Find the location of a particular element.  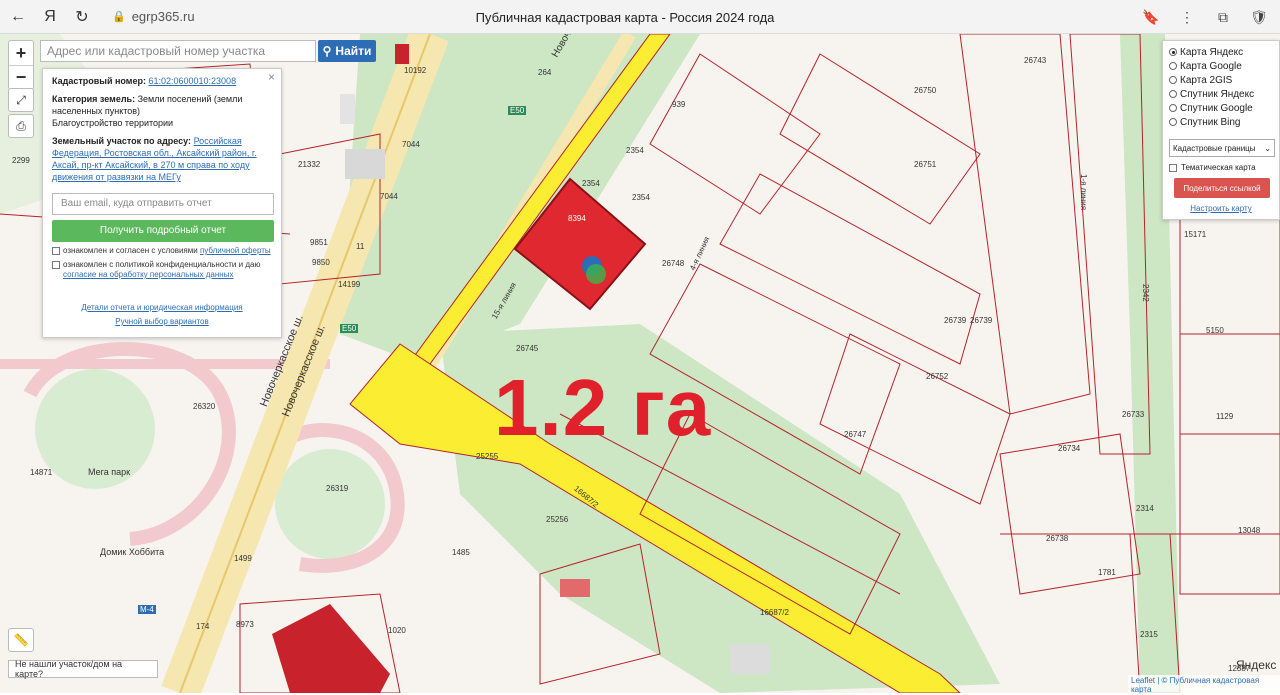

parcel-number: 26747 is located at coordinates (855, 434).